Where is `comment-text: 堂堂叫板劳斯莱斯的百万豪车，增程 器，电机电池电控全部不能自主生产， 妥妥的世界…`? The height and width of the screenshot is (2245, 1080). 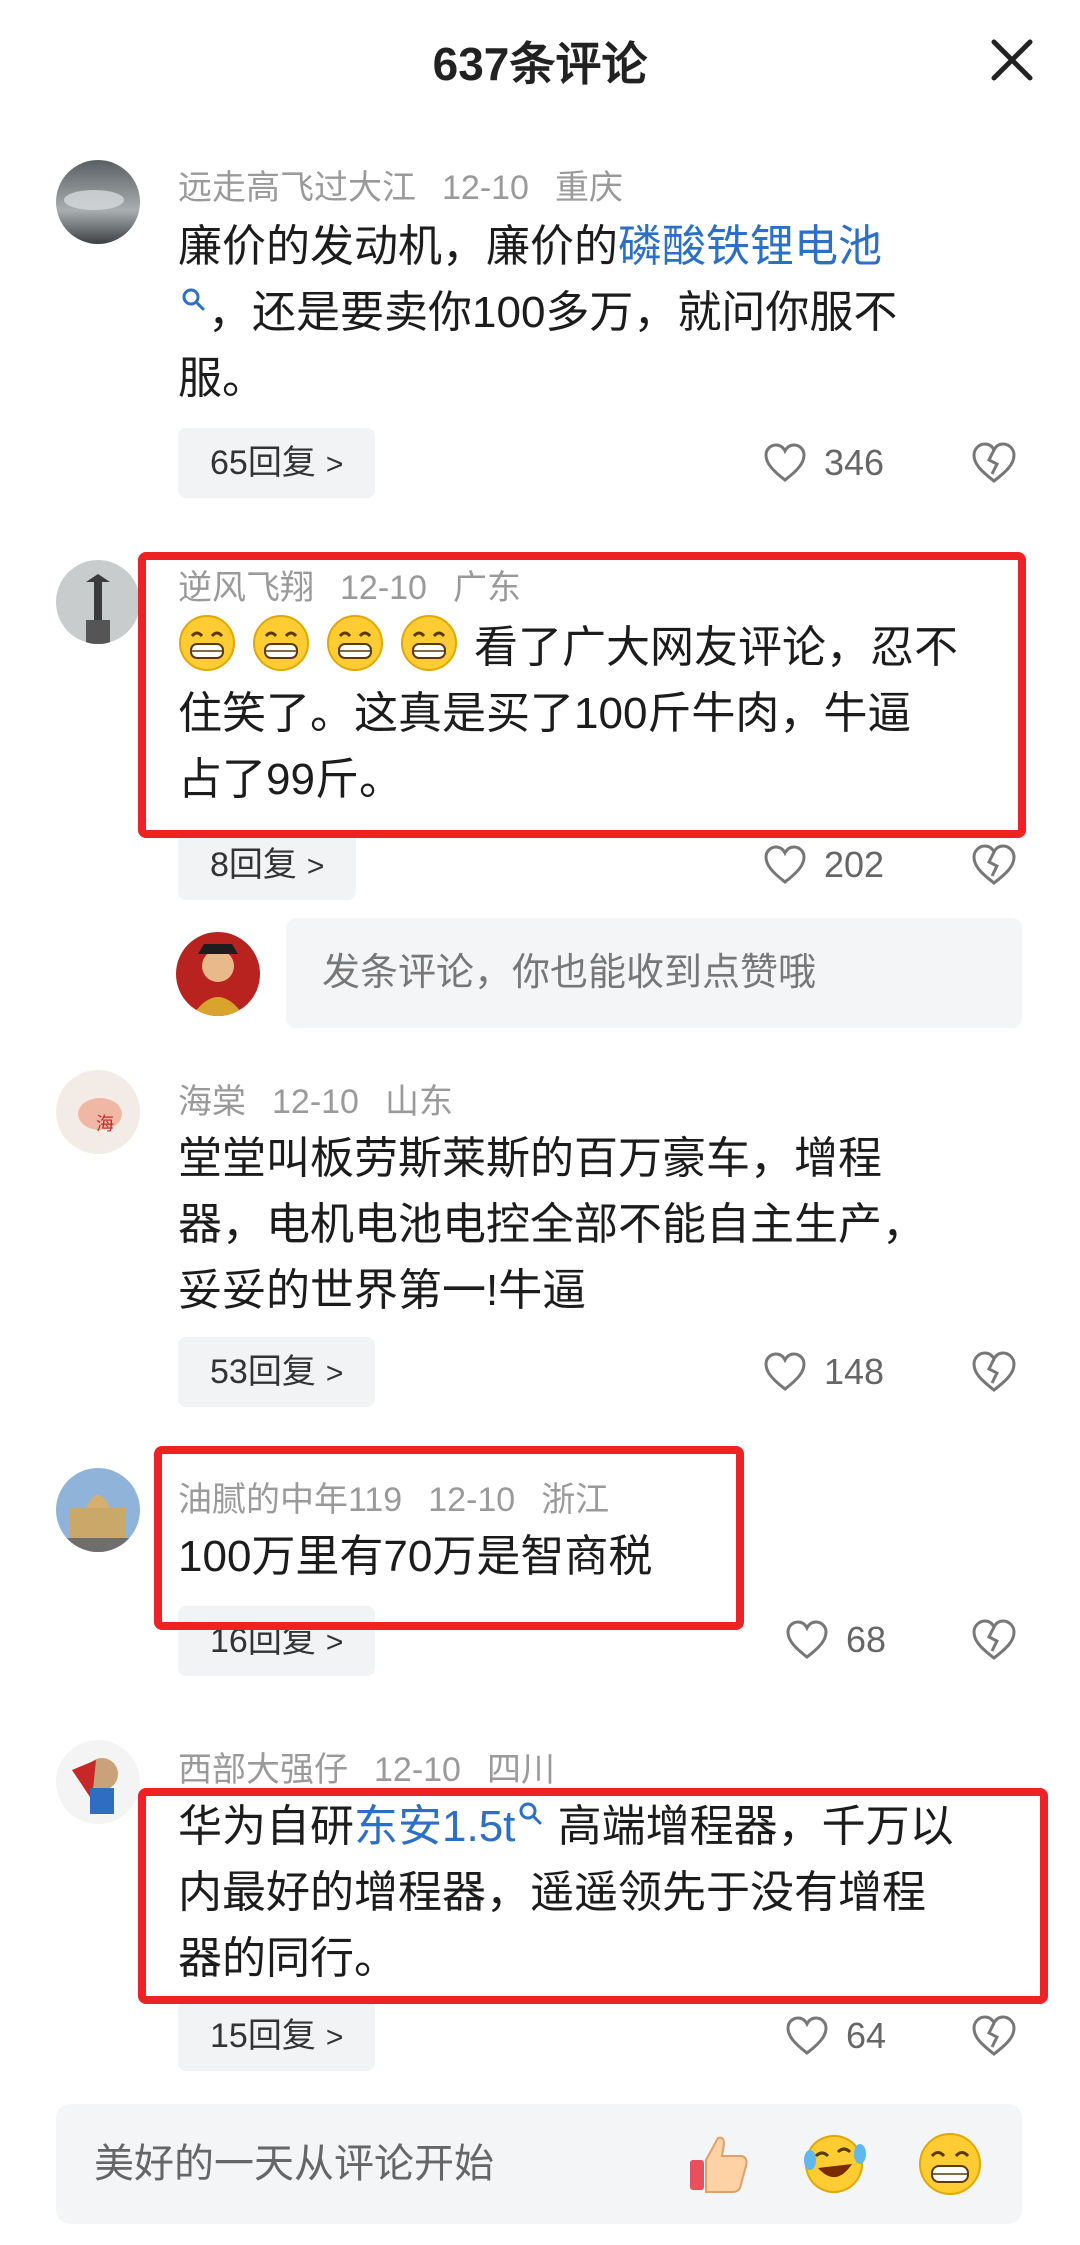 comment-text: 堂堂叫板劳斯莱斯的百万豪车，增程 器，电机电池电控全部不能自主生产， 妥妥的世界… is located at coordinates (598, 1225).